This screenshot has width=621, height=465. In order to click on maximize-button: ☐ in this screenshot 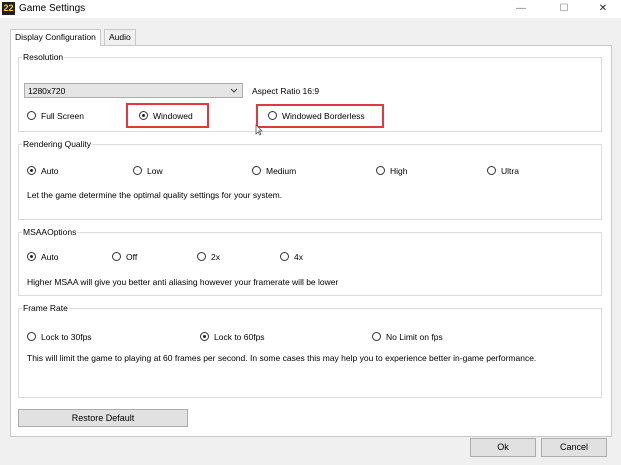, I will do `click(564, 9)`.